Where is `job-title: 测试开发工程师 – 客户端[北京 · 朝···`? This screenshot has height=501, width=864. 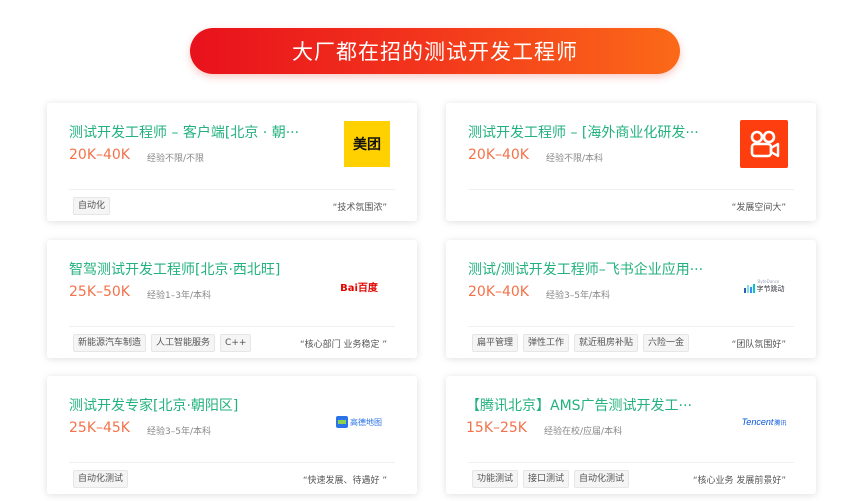 job-title: 测试开发工程师 – 客户端[北京 · 朝··· is located at coordinates (199, 132).